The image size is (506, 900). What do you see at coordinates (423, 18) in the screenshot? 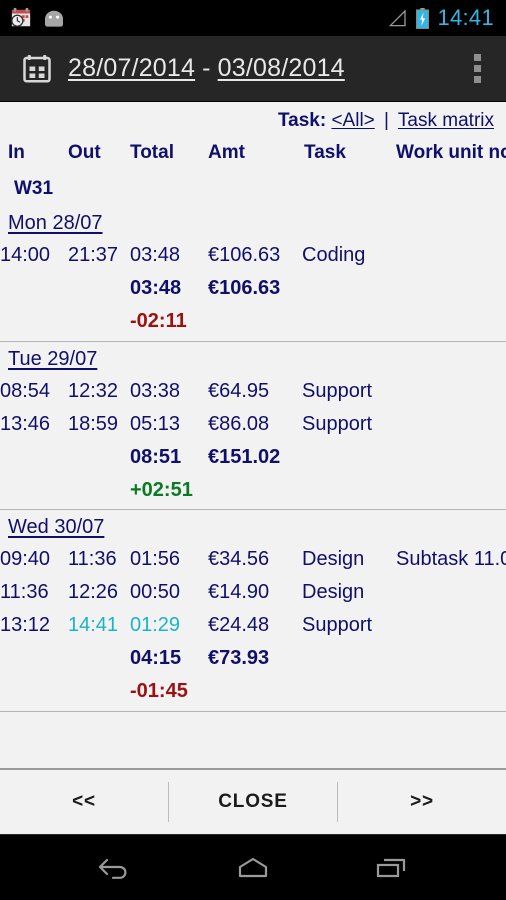
I see `battery-charging-icon` at bounding box center [423, 18].